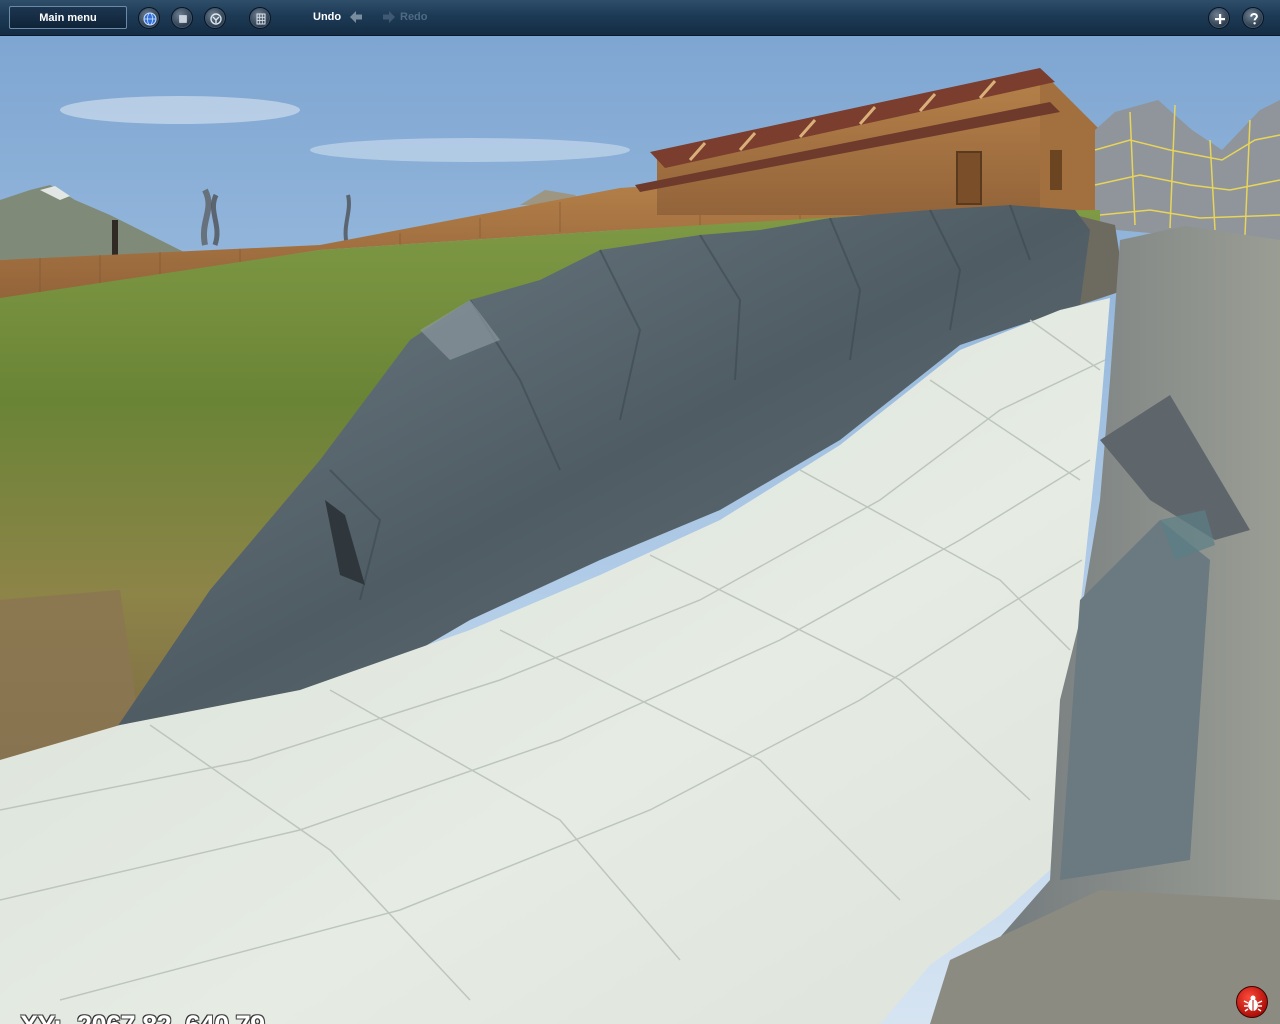 Image resolution: width=1280 pixels, height=1024 pixels. I want to click on main-menu-button: Main menu, so click(68, 17).